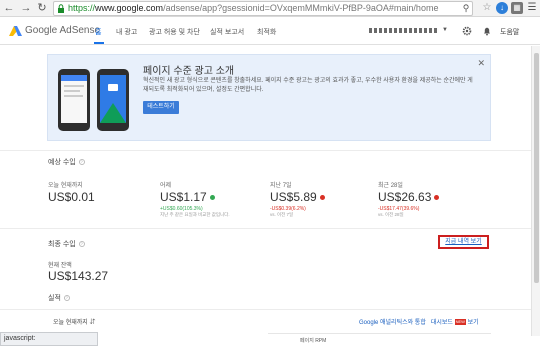  Describe the element at coordinates (129, 8) in the screenshot. I see `url-host: www.google.com` at that location.